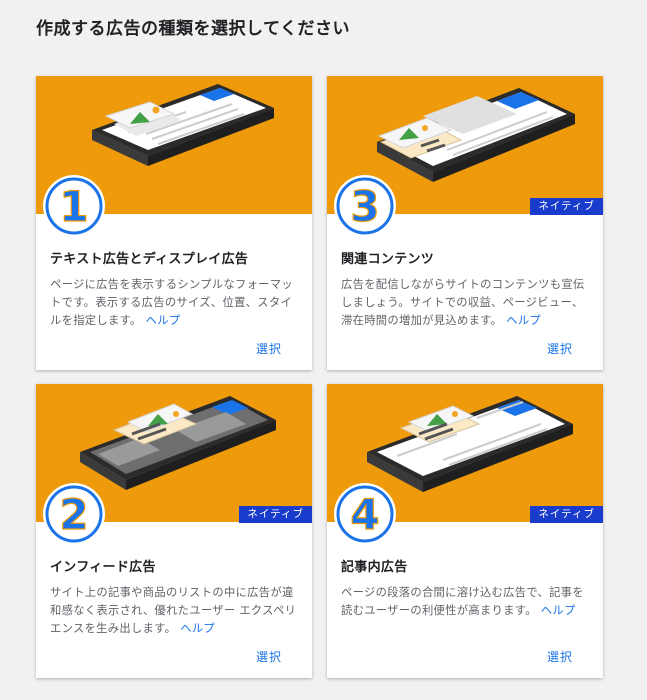  What do you see at coordinates (388, 259) in the screenshot?
I see `card-title: 関連コンテンツ` at bounding box center [388, 259].